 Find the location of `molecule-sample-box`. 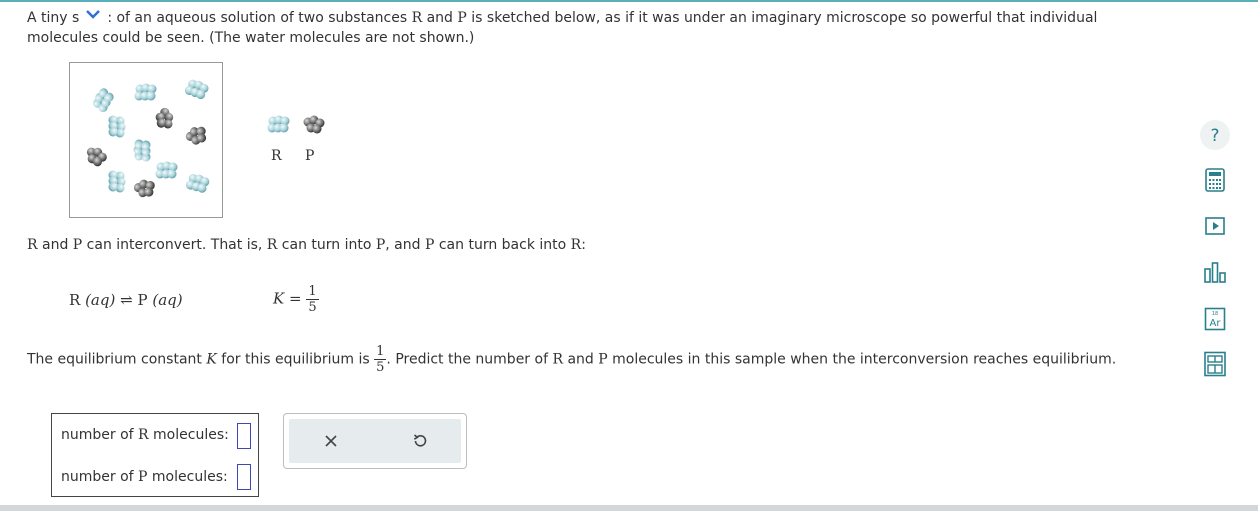

molecule-sample-box is located at coordinates (146, 140).